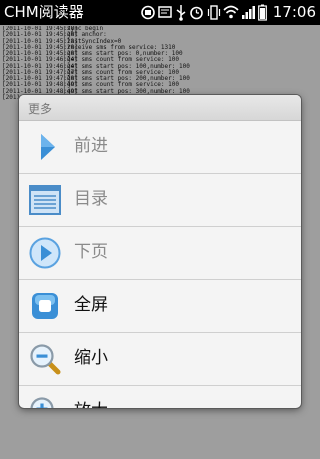 The image size is (320, 459). Describe the element at coordinates (91, 404) in the screenshot. I see `menu-item-label: 放大` at that location.